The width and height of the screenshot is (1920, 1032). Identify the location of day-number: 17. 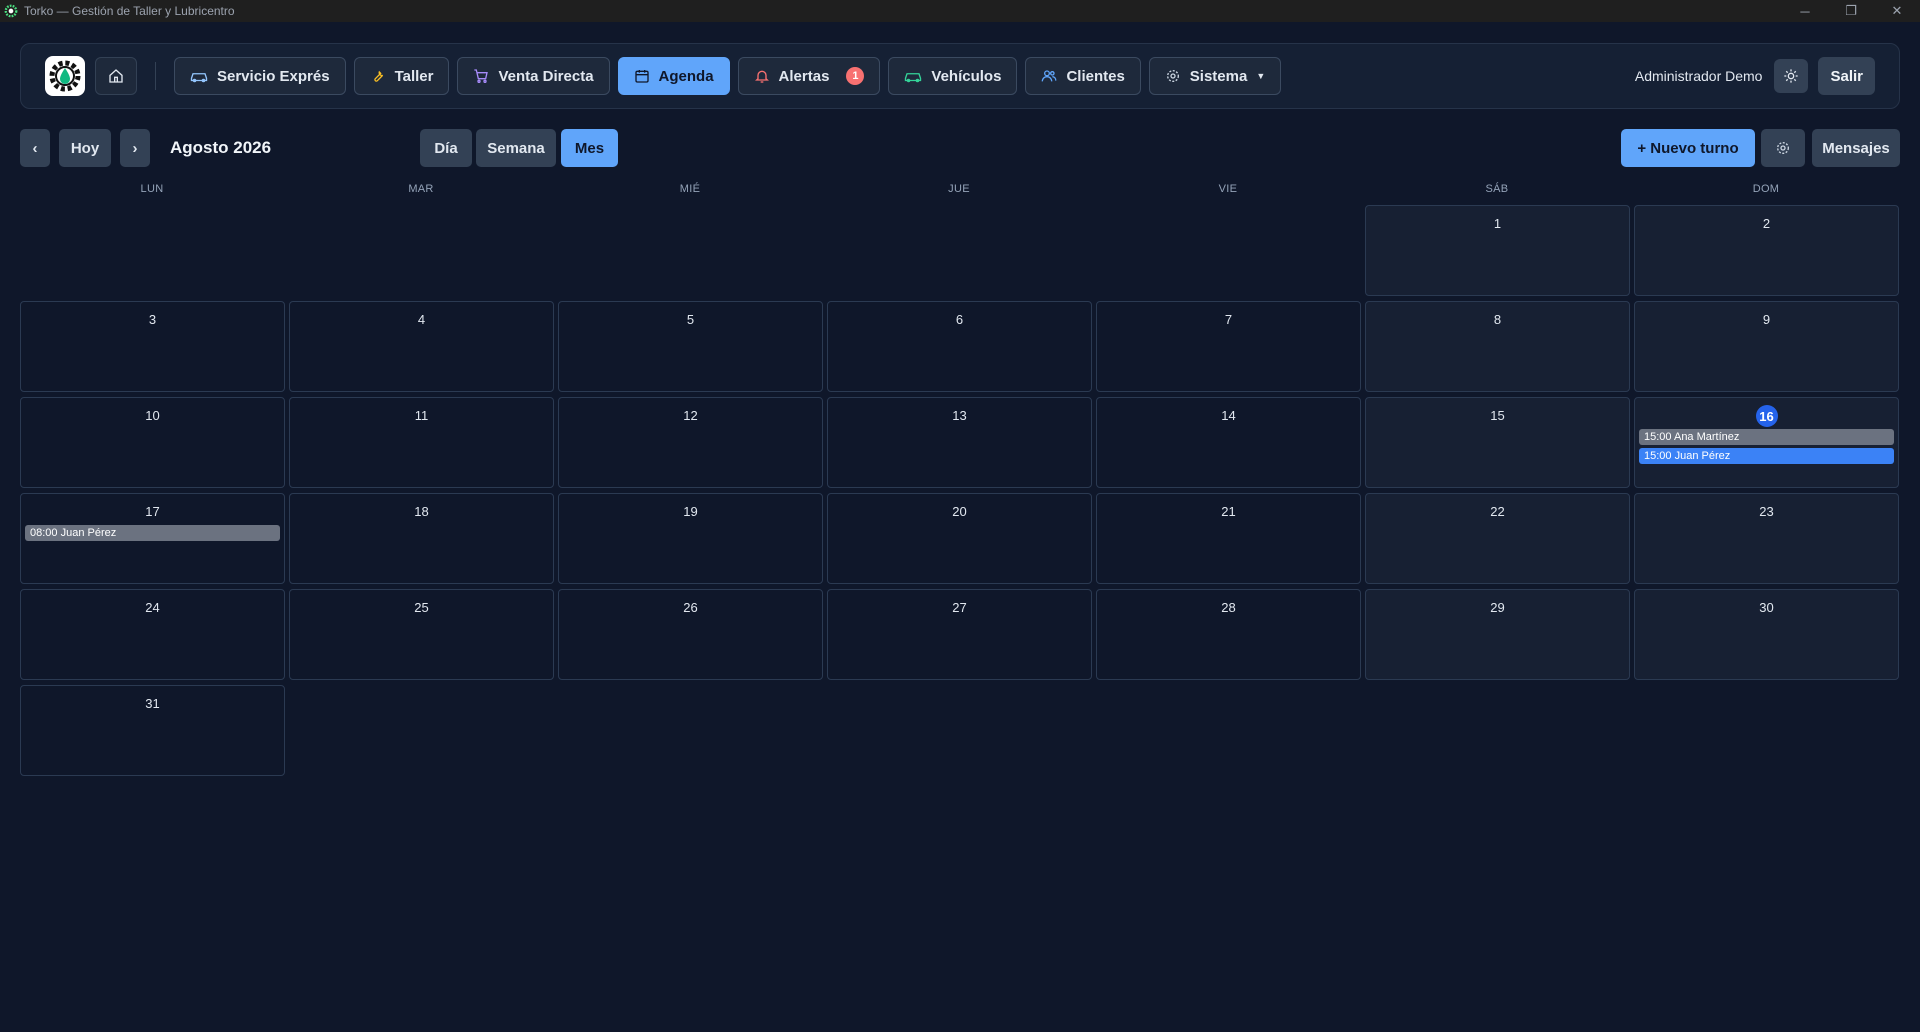
(152, 511).